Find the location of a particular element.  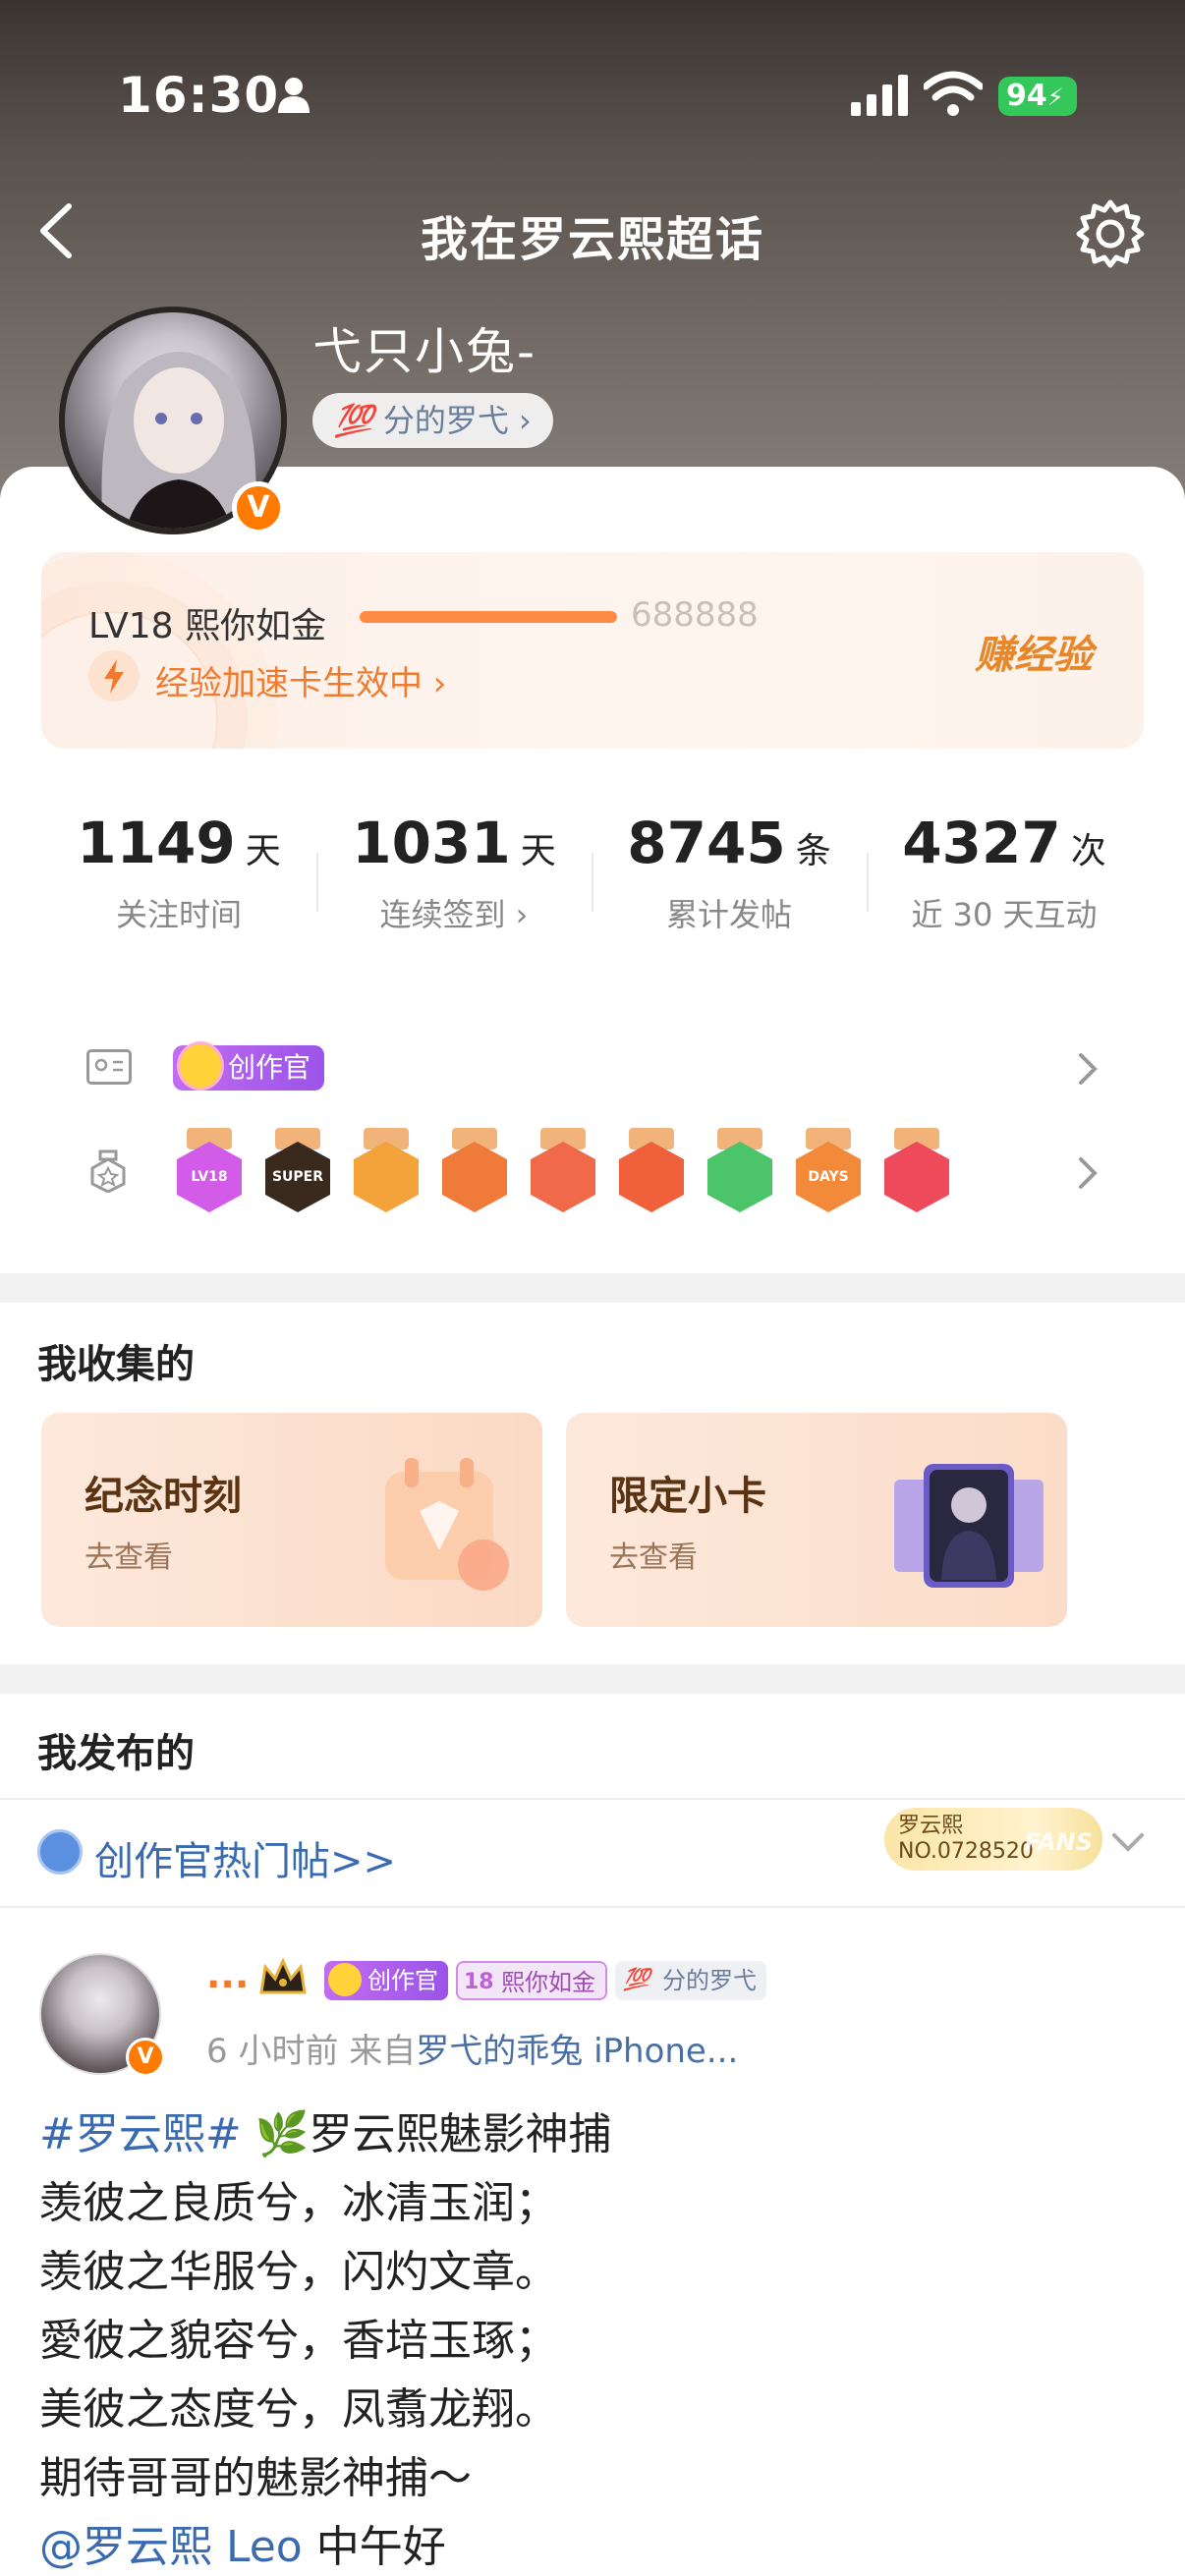

post-level-tag: 18 熙你如金 is located at coordinates (532, 1980).